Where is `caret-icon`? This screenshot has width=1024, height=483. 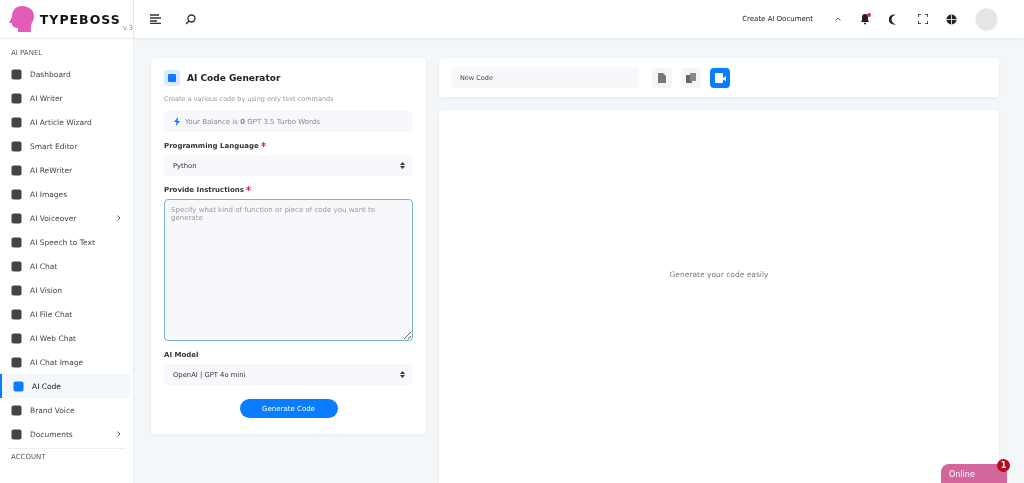 caret-icon is located at coordinates (838, 19).